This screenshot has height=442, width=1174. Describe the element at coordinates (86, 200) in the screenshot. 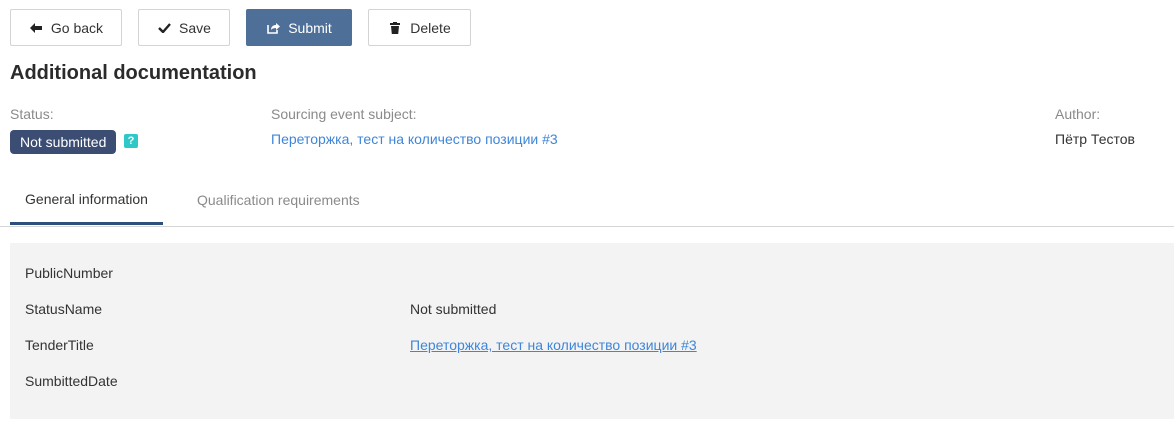

I see `tab-general-information: General information` at that location.